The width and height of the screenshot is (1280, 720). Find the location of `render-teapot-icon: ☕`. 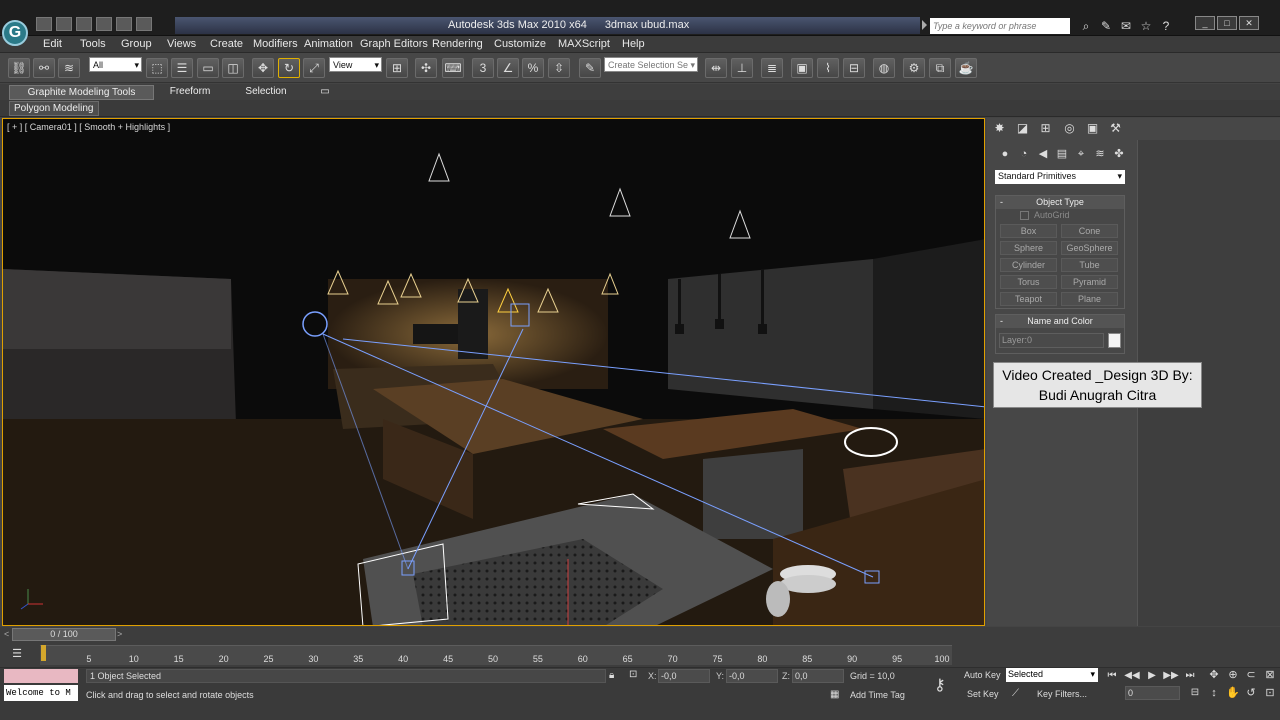

render-teapot-icon: ☕ is located at coordinates (966, 68).